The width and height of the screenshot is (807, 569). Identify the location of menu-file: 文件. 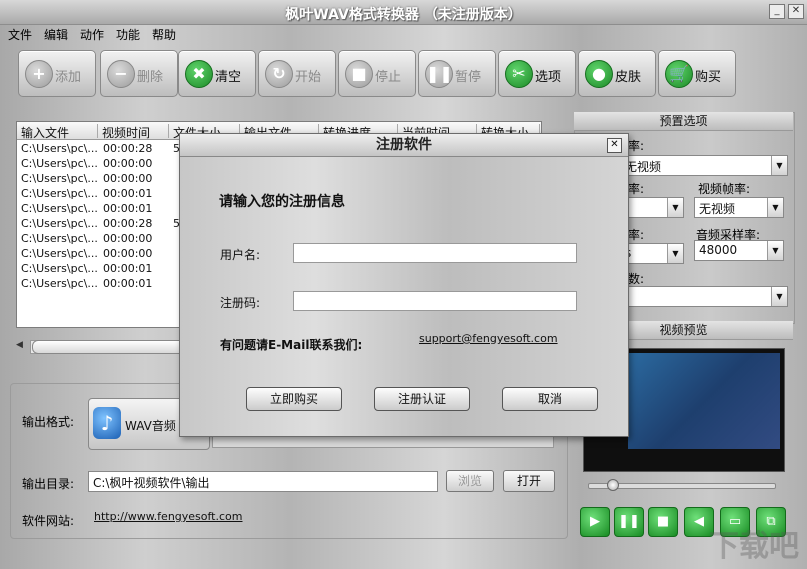
(20, 34).